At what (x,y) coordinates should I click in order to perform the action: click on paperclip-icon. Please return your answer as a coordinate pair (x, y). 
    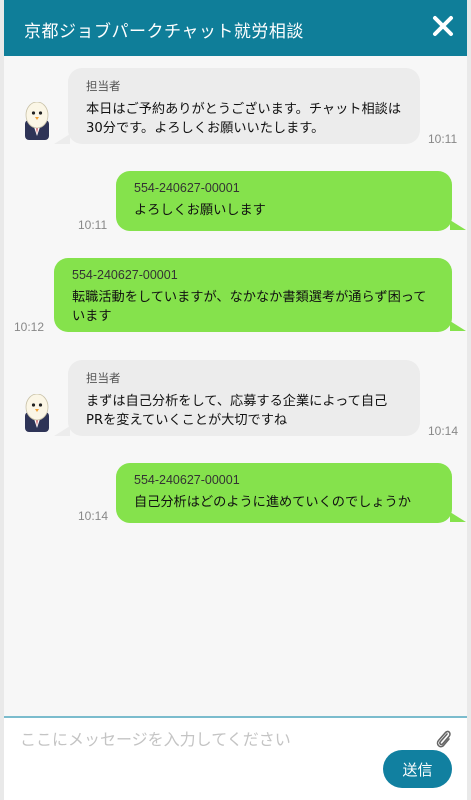
    Looking at the image, I should click on (443, 739).